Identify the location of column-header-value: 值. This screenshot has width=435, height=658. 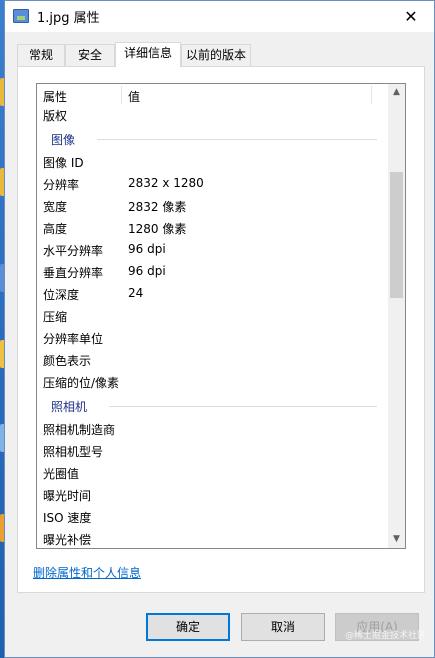
(134, 96).